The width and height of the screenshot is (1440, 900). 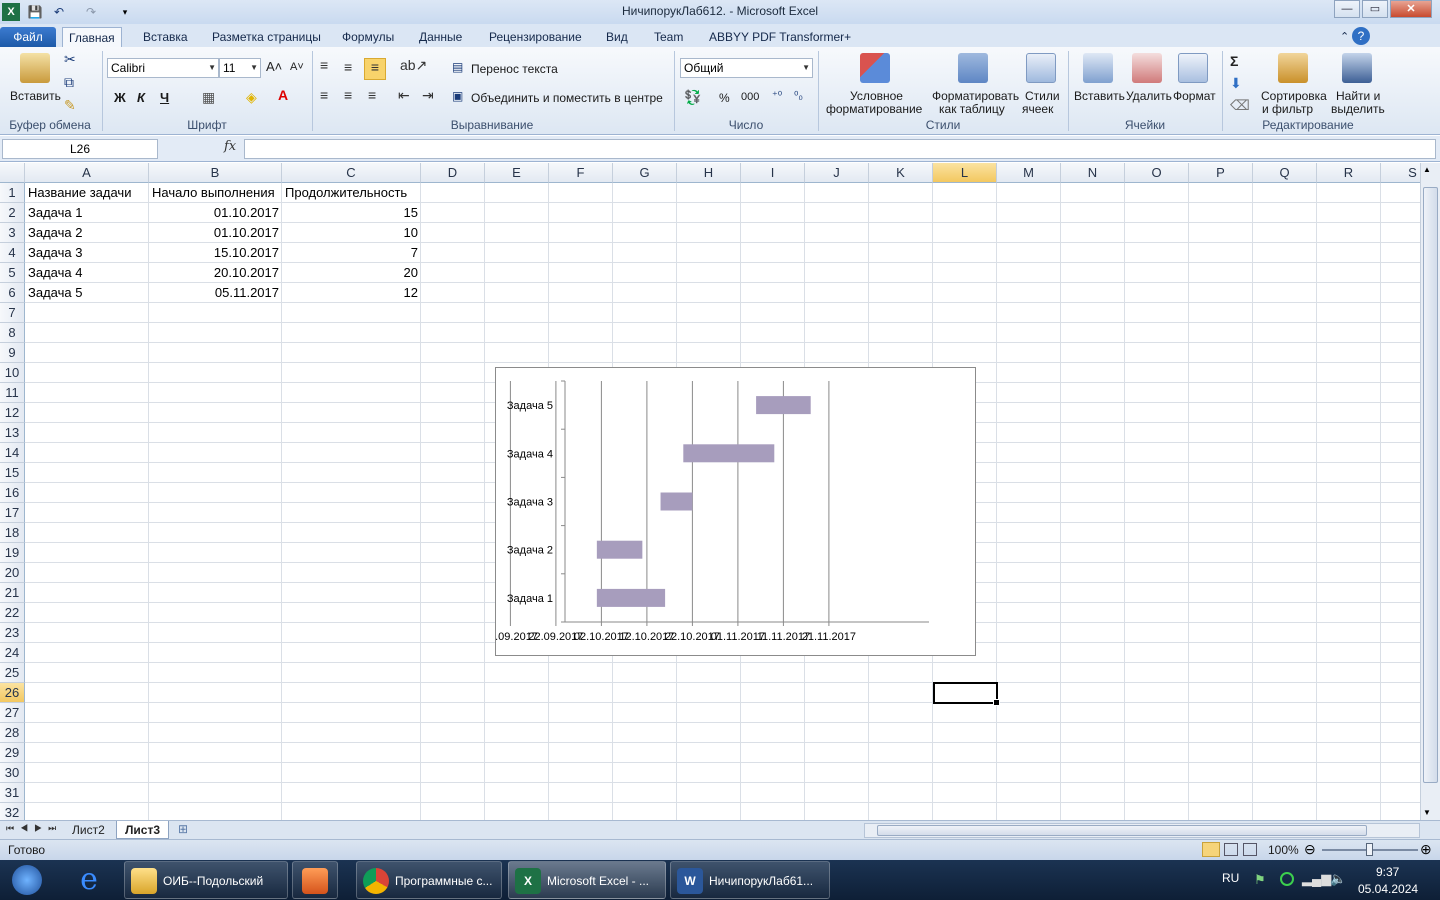 What do you see at coordinates (798, 95) in the screenshot?
I see `decrease-decimal-icon: ⁰₀` at bounding box center [798, 95].